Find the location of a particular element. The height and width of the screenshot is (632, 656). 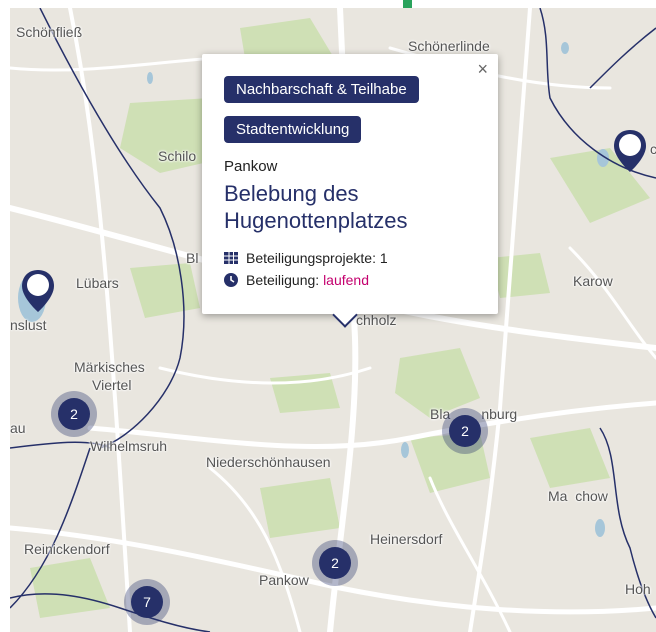

popup-title: Belebung des Hugenottenplatzes is located at coordinates (354, 207).